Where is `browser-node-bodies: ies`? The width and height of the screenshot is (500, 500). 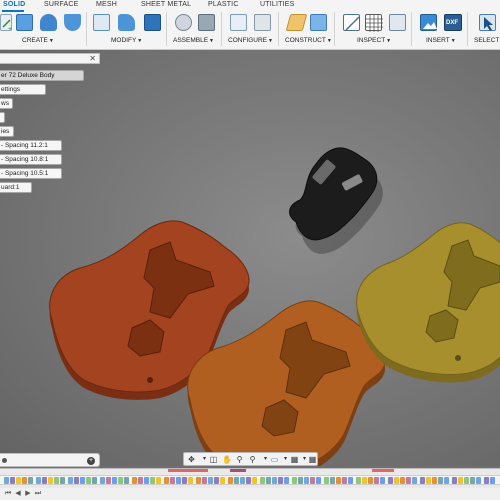
browser-node-bodies: ies is located at coordinates (7, 131).